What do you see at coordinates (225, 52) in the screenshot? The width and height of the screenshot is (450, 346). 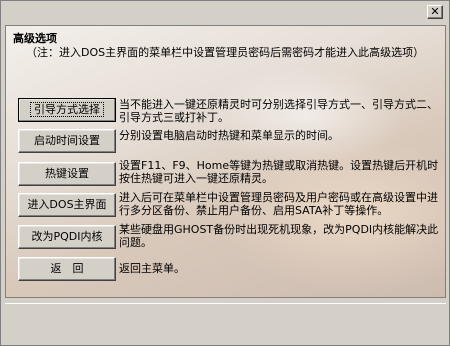 I see `page-subtitle: （注：进入DOS主界面的菜单栏中设置管理员密码后需密码才能进入此高级选项）` at bounding box center [225, 52].